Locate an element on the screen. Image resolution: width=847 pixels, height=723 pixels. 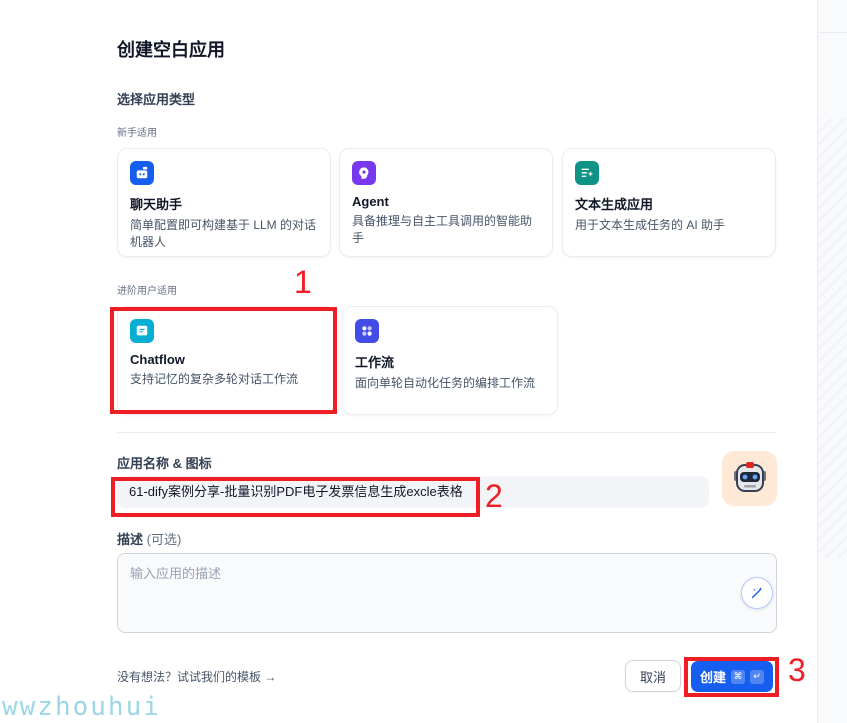
magic-wand-icon is located at coordinates (757, 593).